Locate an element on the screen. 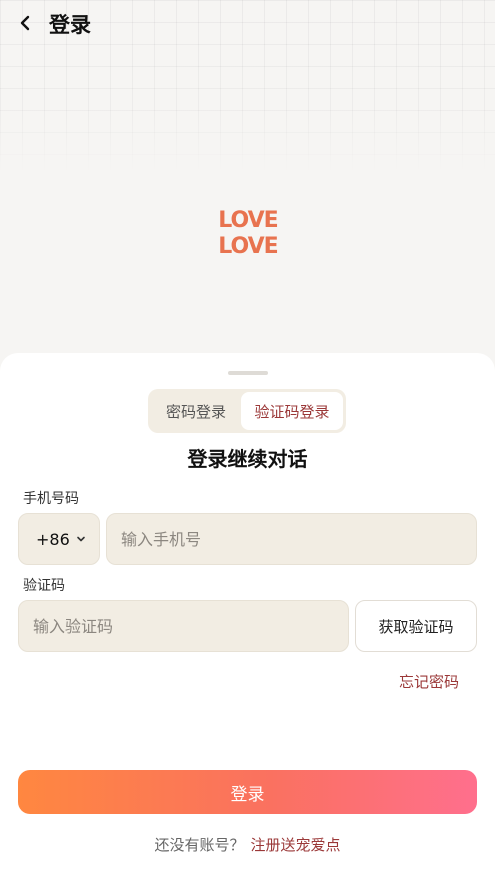 Image resolution: width=495 pixels, height=880 pixels. register-row: 还没有账号？ 注册送宠爱点 is located at coordinates (247, 844).